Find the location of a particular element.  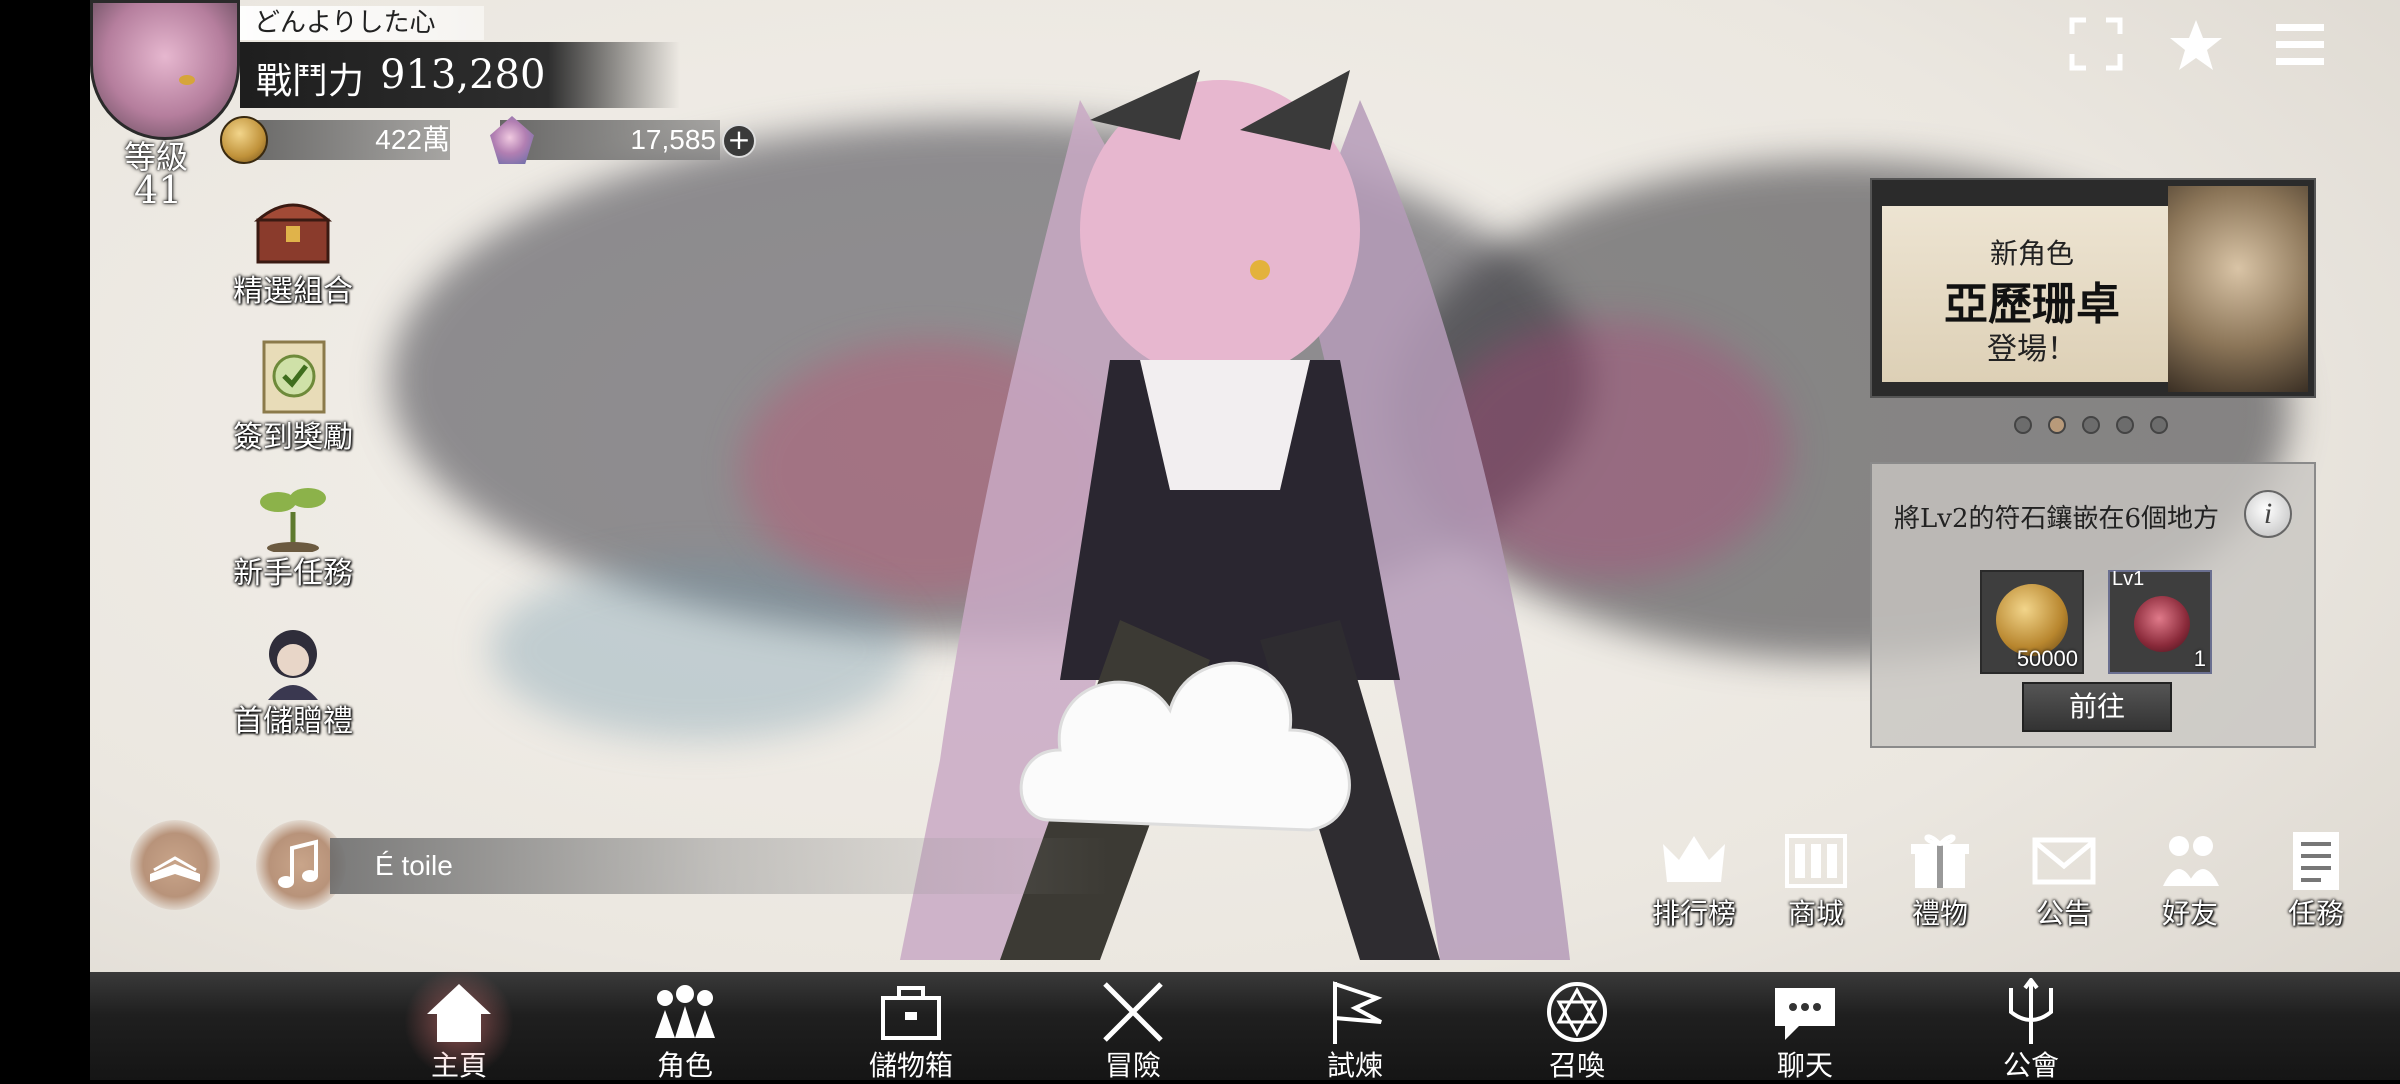

util-friends: 好友 is located at coordinates (2190, 880).